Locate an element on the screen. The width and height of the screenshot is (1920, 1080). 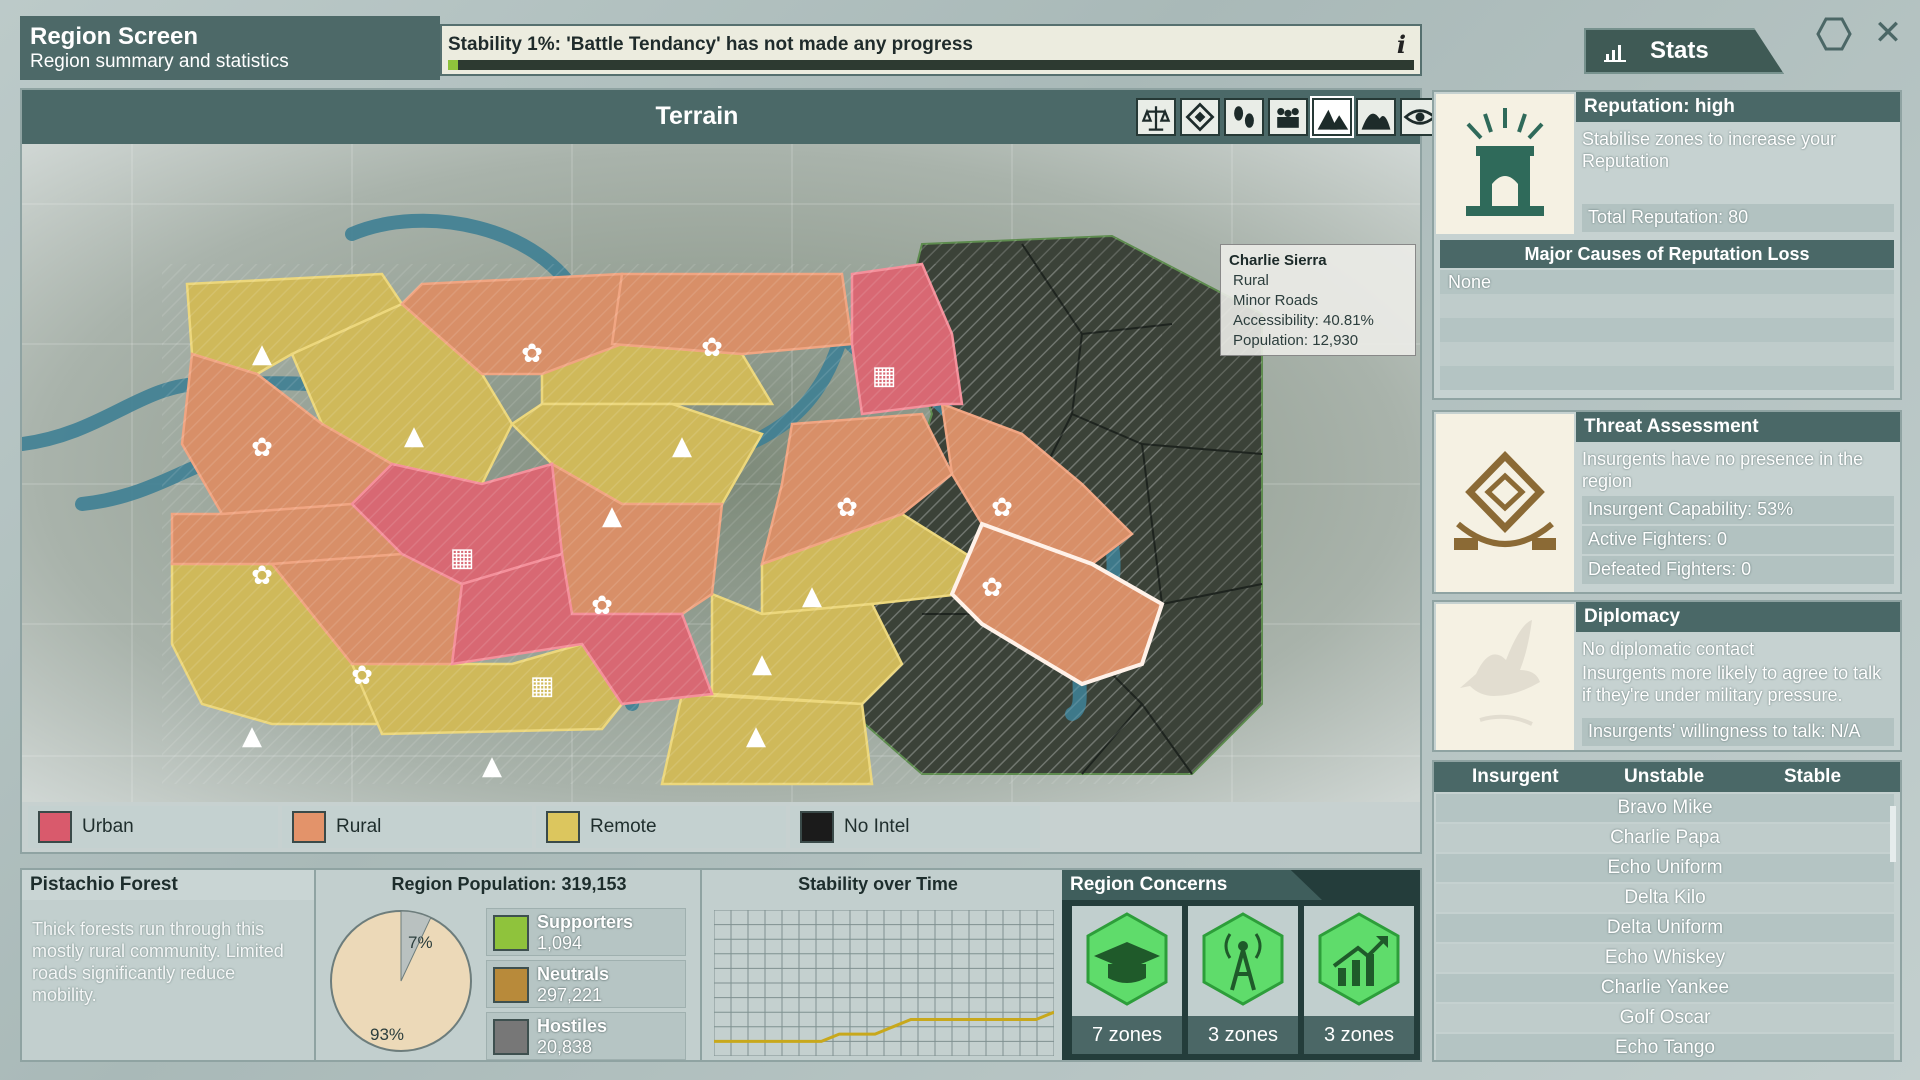
map-filter-hills is located at coordinates (1376, 117).